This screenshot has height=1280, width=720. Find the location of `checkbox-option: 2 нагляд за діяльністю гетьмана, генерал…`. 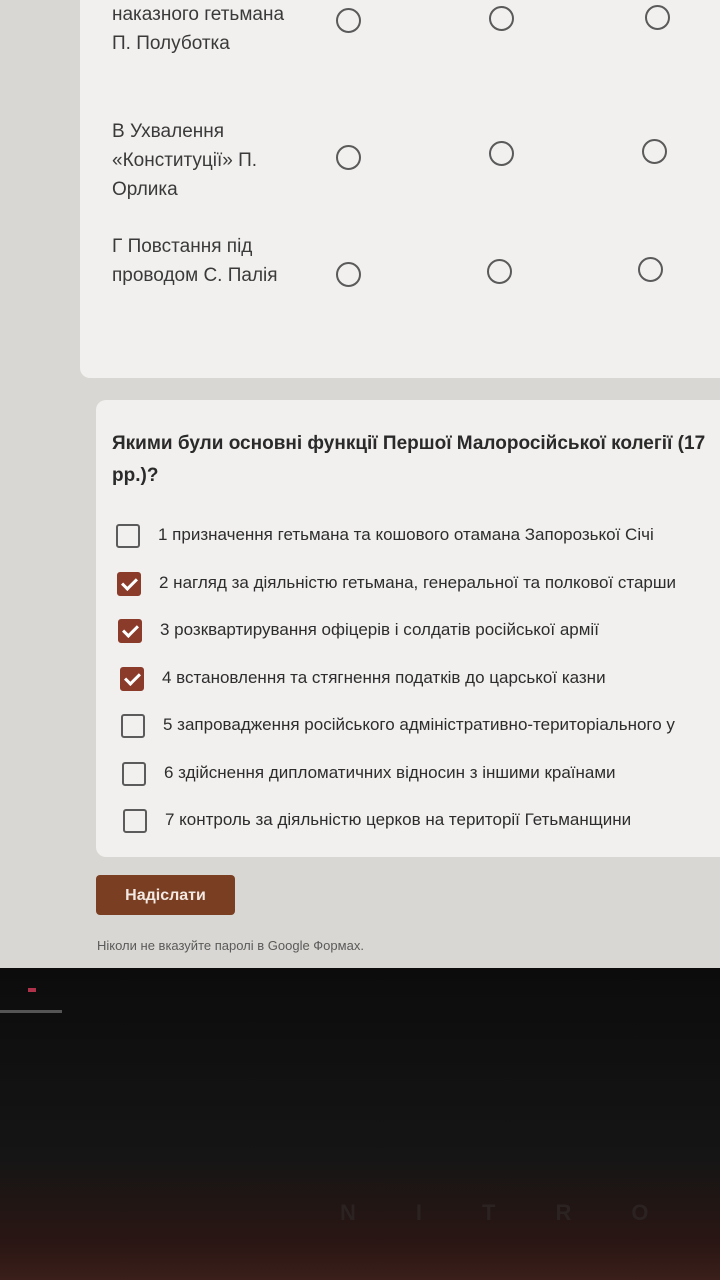

checkbox-option: 2 нагляд за діяльністю гетьмана, генерал… is located at coordinates (418, 584).